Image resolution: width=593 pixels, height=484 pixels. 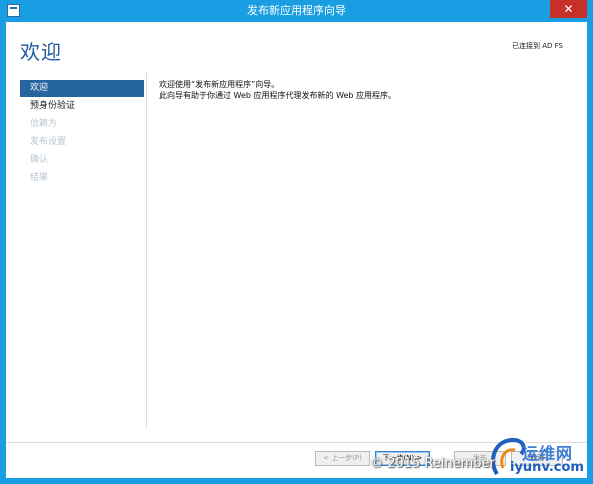 What do you see at coordinates (537, 46) in the screenshot?
I see `connection-status: 已连接到 AD FS` at bounding box center [537, 46].